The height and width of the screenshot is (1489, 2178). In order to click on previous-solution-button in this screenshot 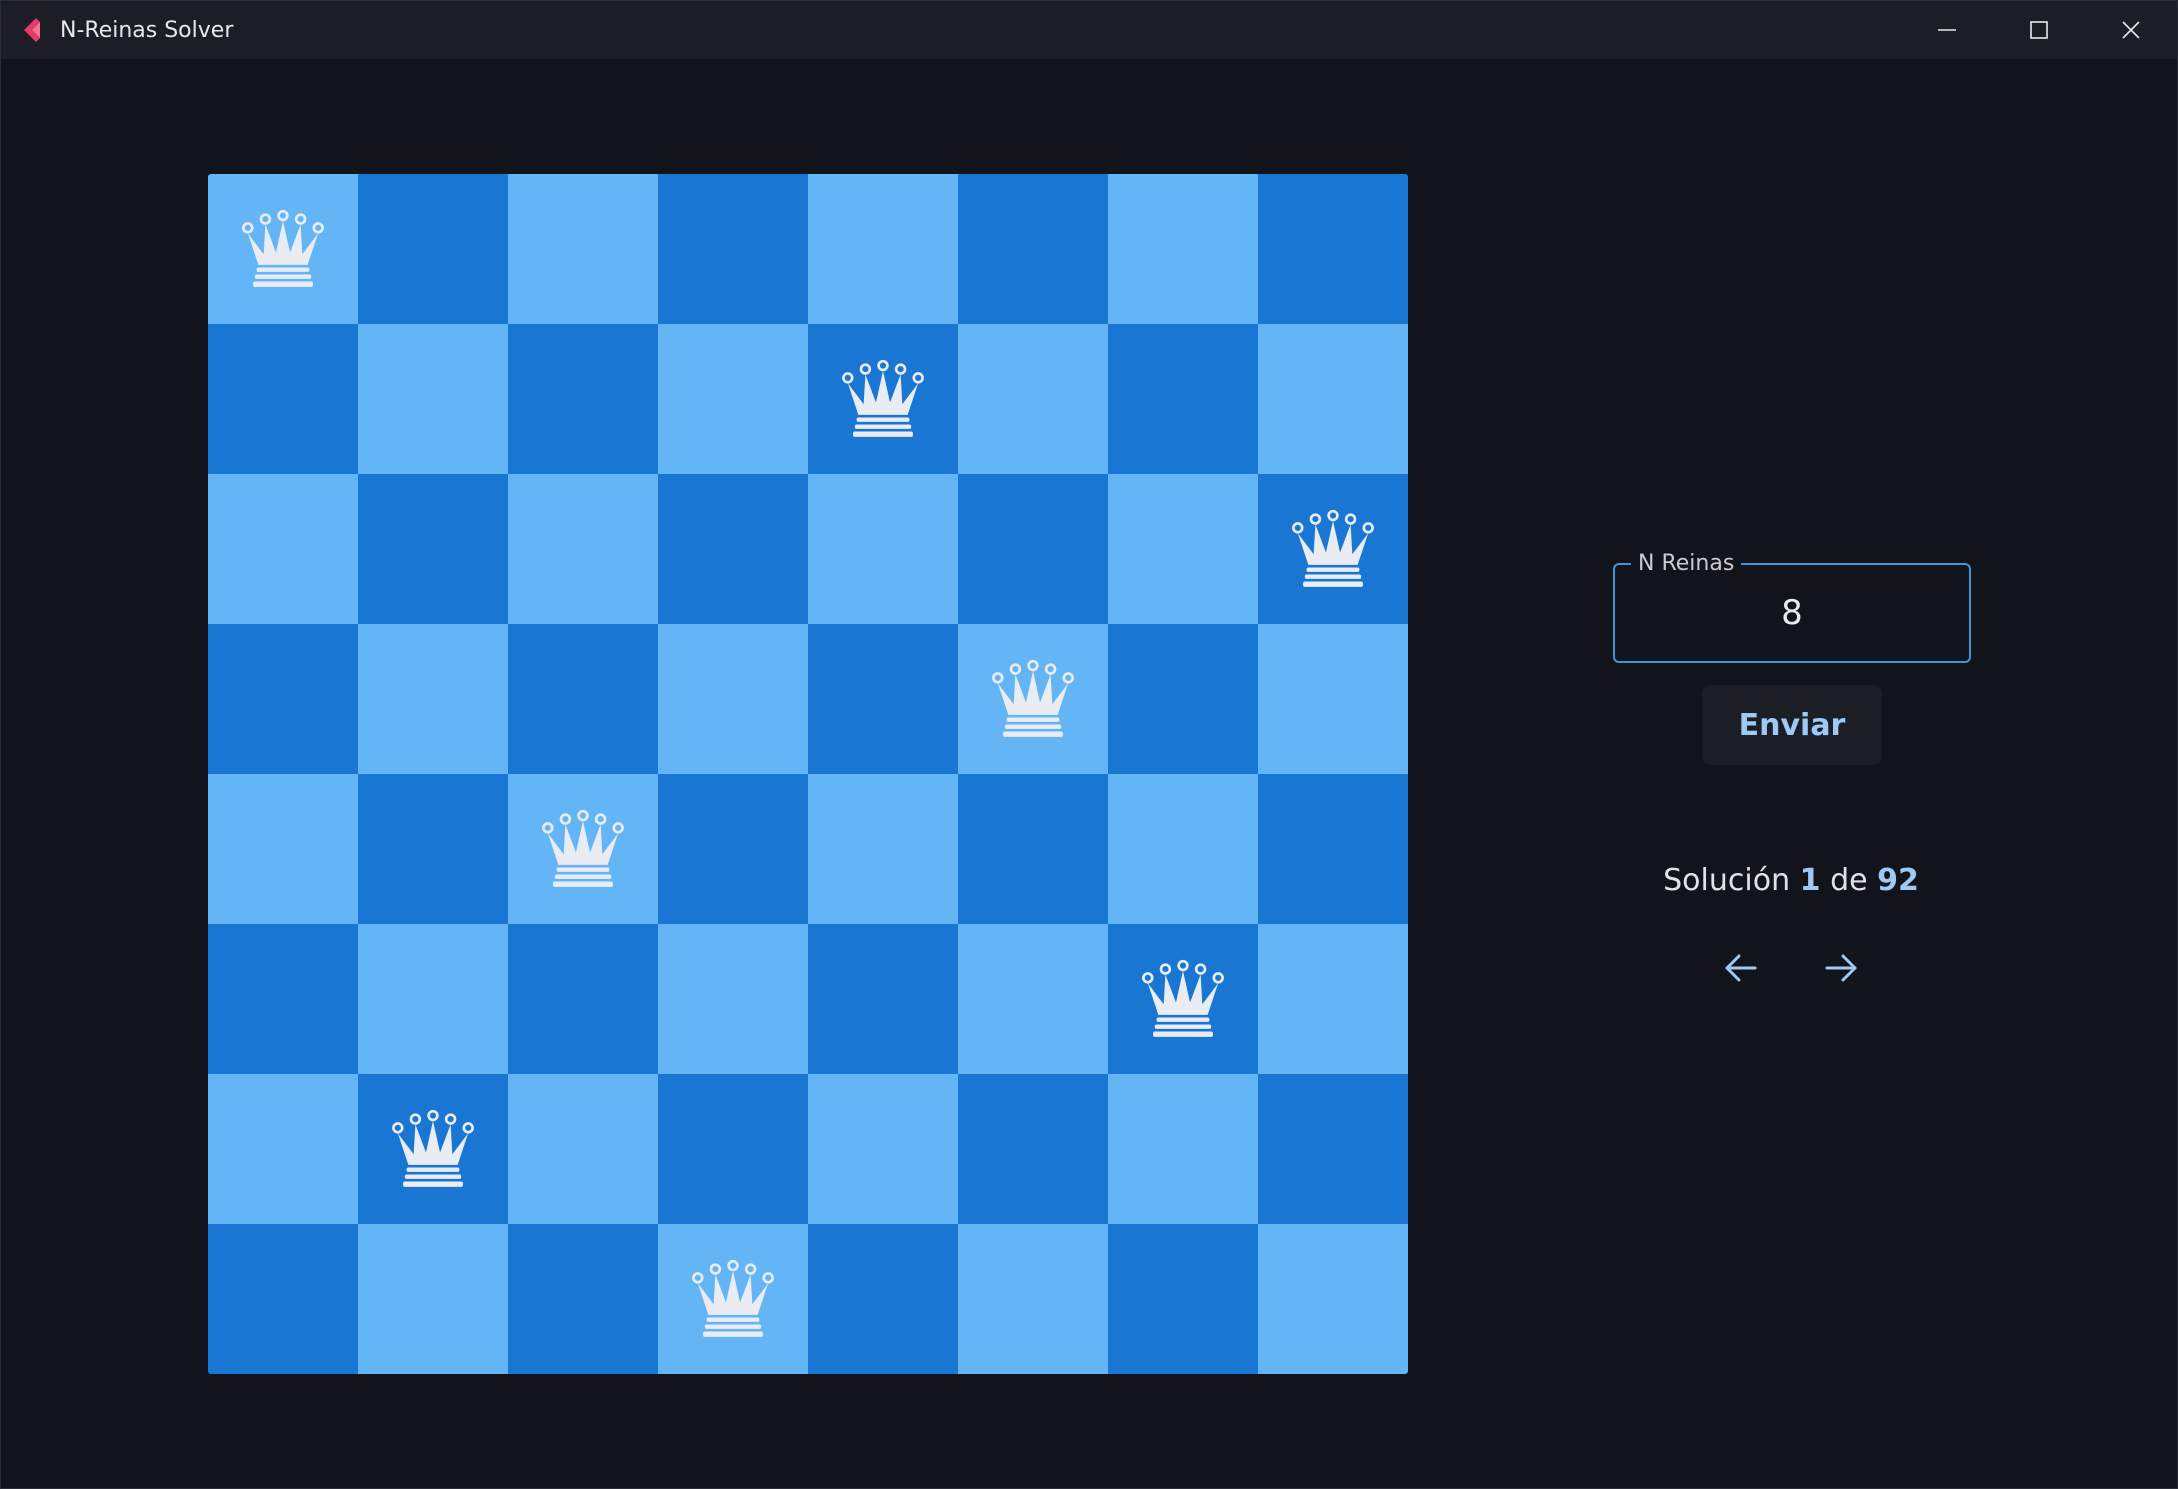, I will do `click(1741, 968)`.